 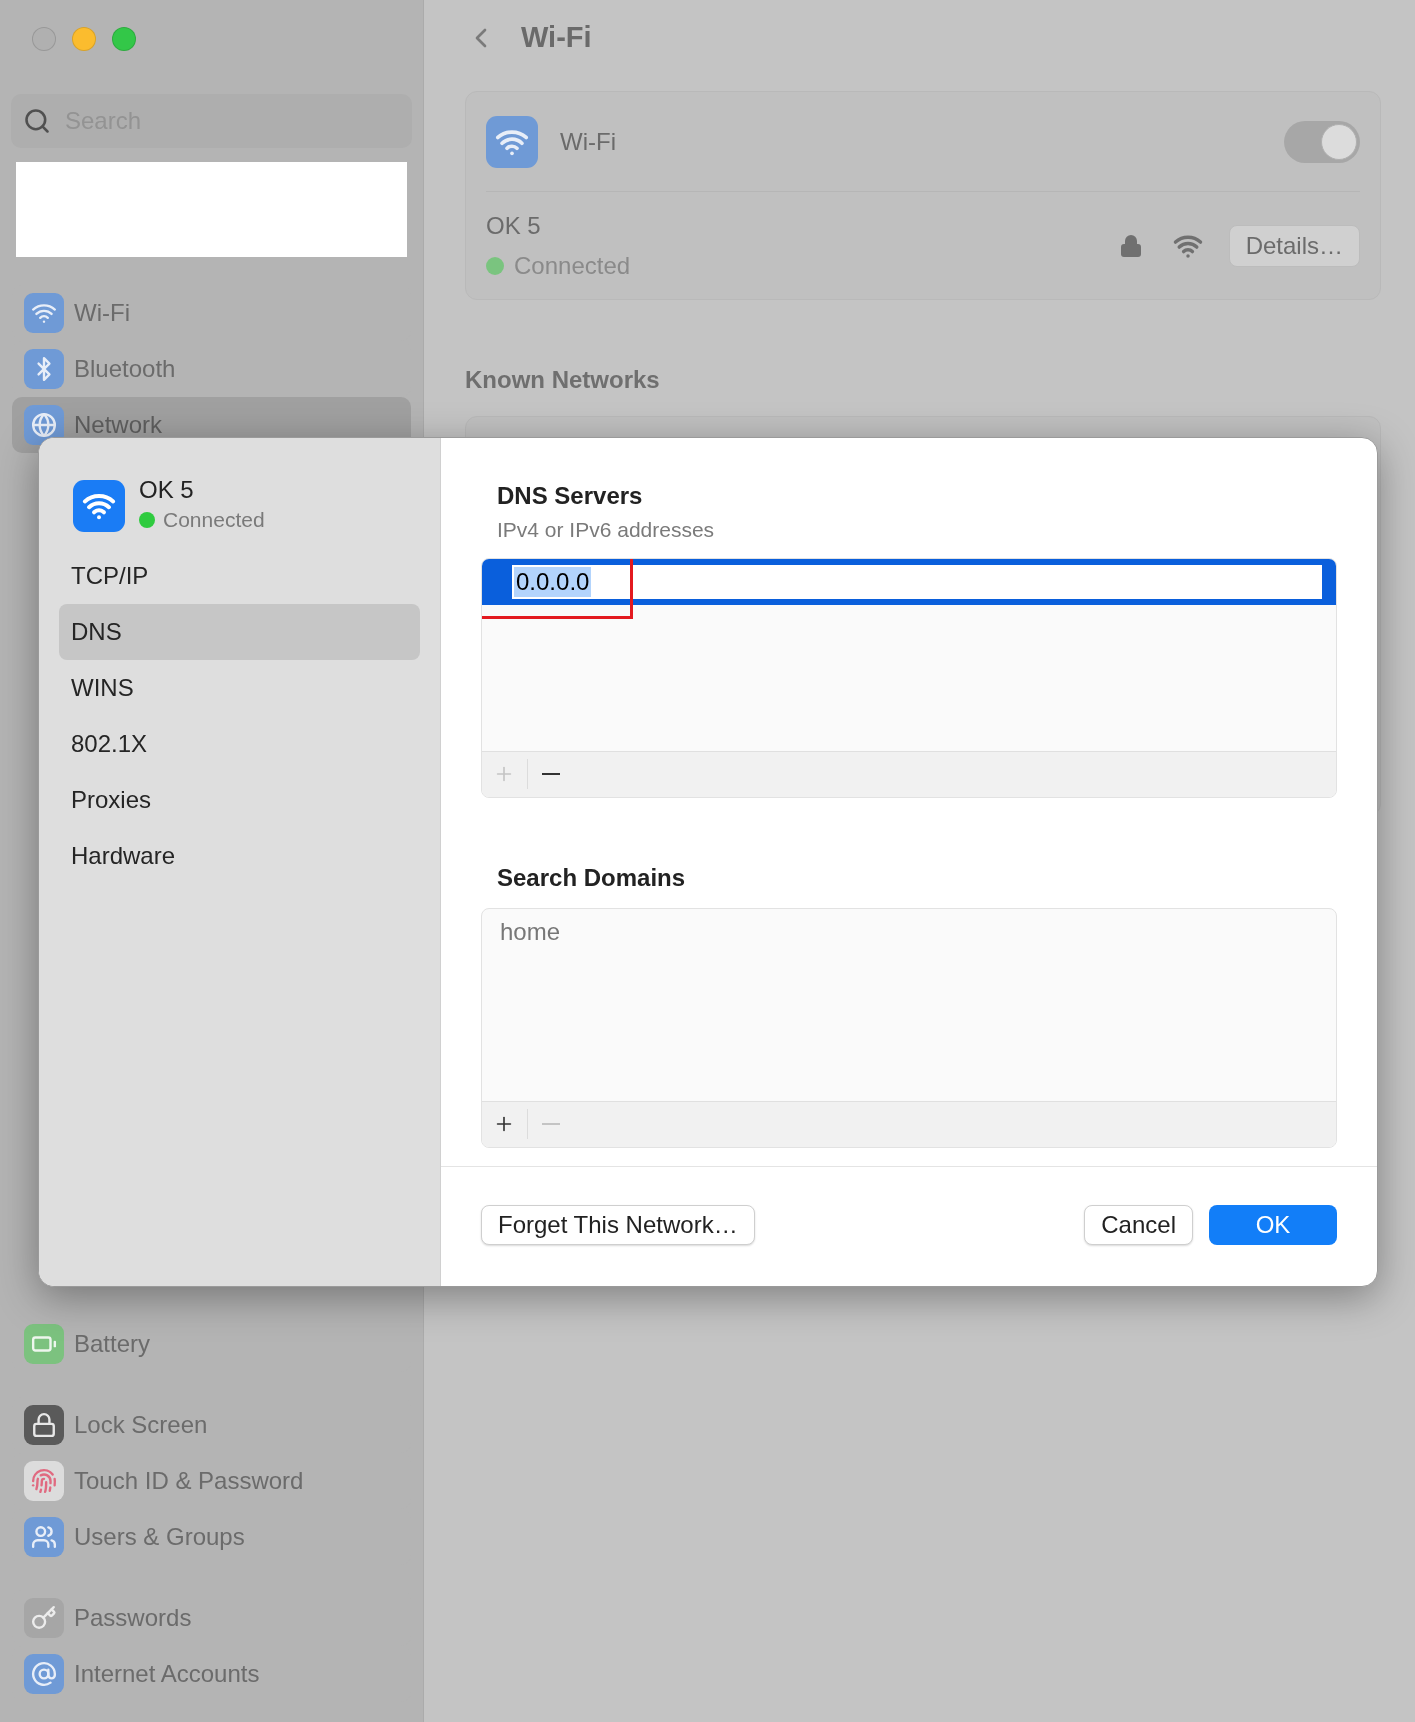 What do you see at coordinates (44, 1674) in the screenshot?
I see `at-sign-icon` at bounding box center [44, 1674].